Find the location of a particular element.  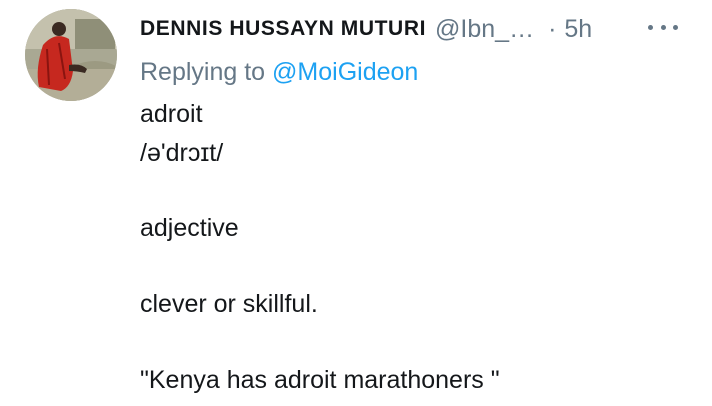

more-horizontal-icon is located at coordinates (663, 27).